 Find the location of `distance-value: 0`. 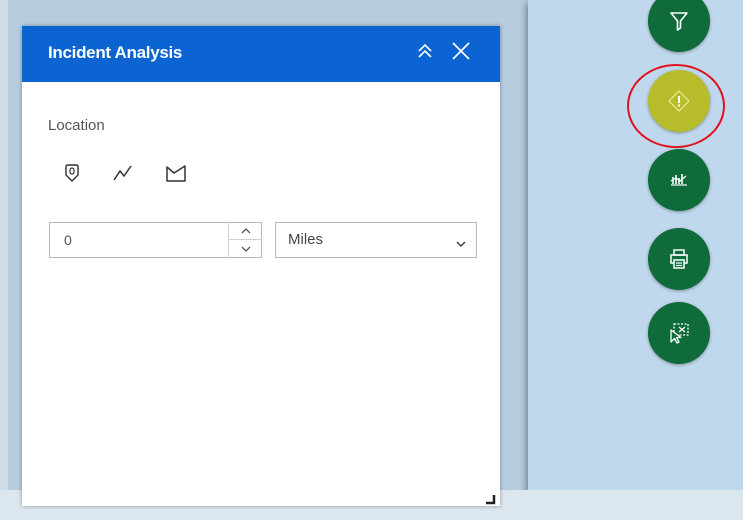

distance-value: 0 is located at coordinates (68, 240).